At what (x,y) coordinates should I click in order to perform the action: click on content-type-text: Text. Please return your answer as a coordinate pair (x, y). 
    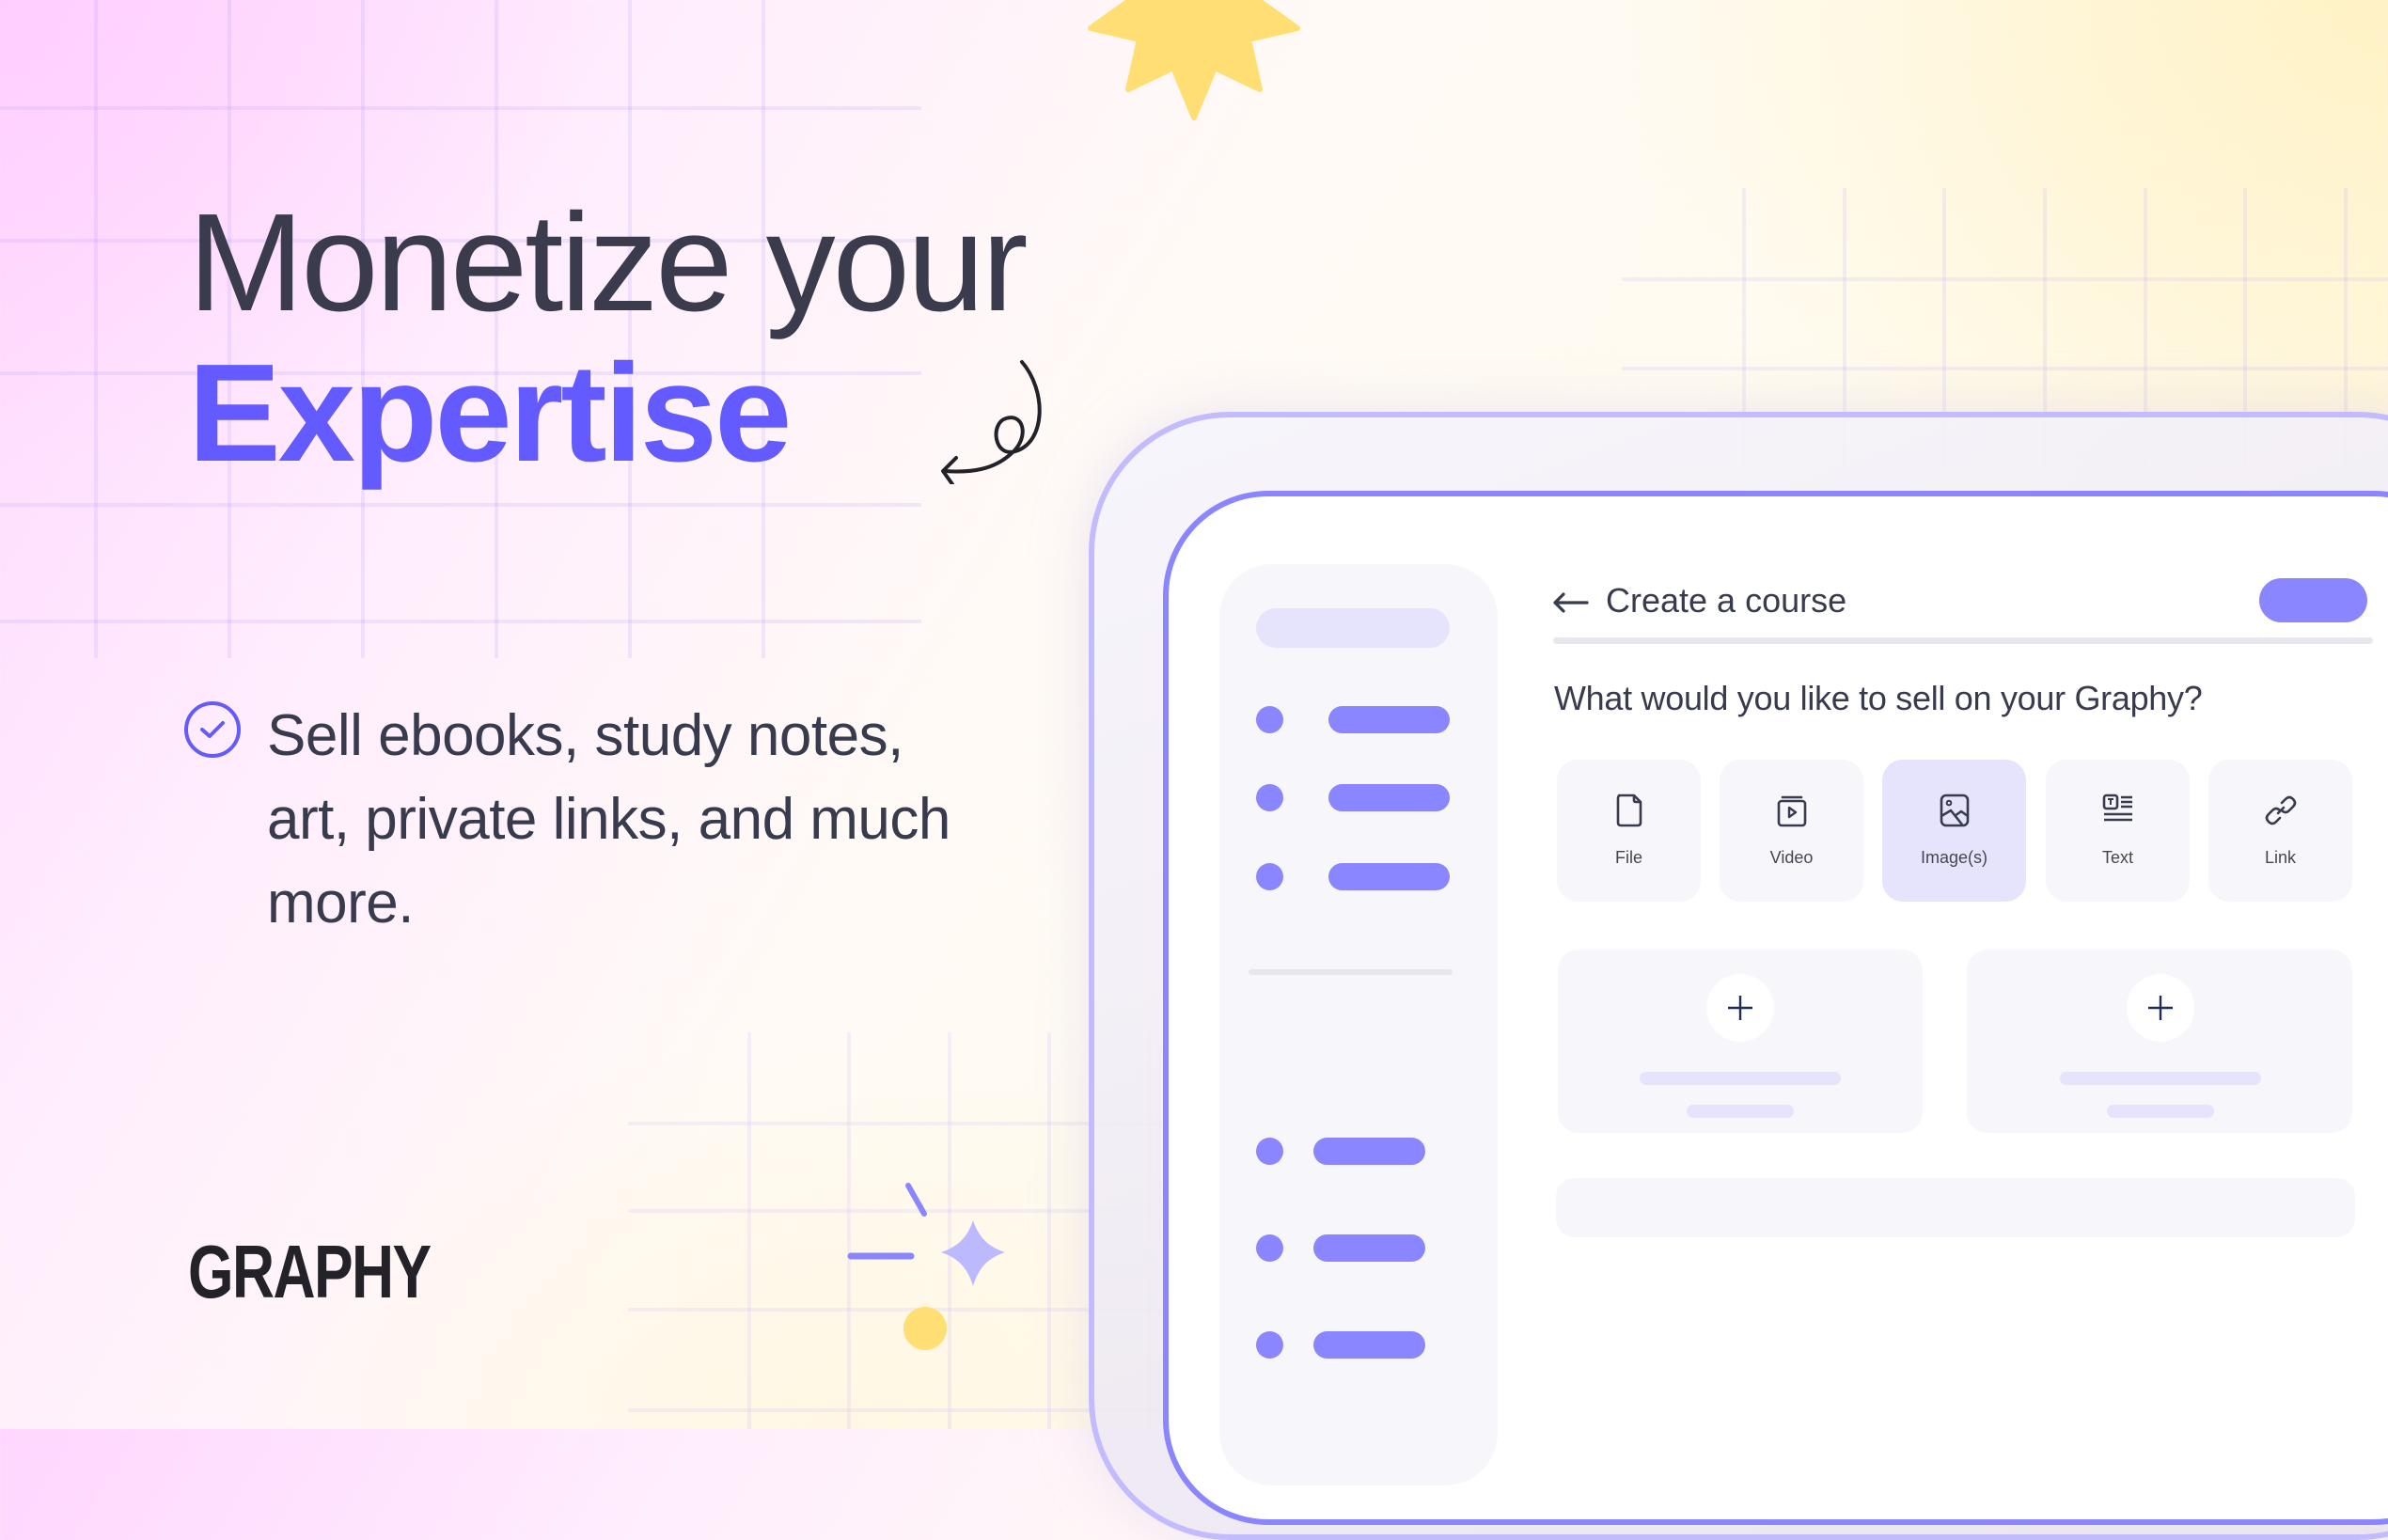
    Looking at the image, I should click on (2118, 831).